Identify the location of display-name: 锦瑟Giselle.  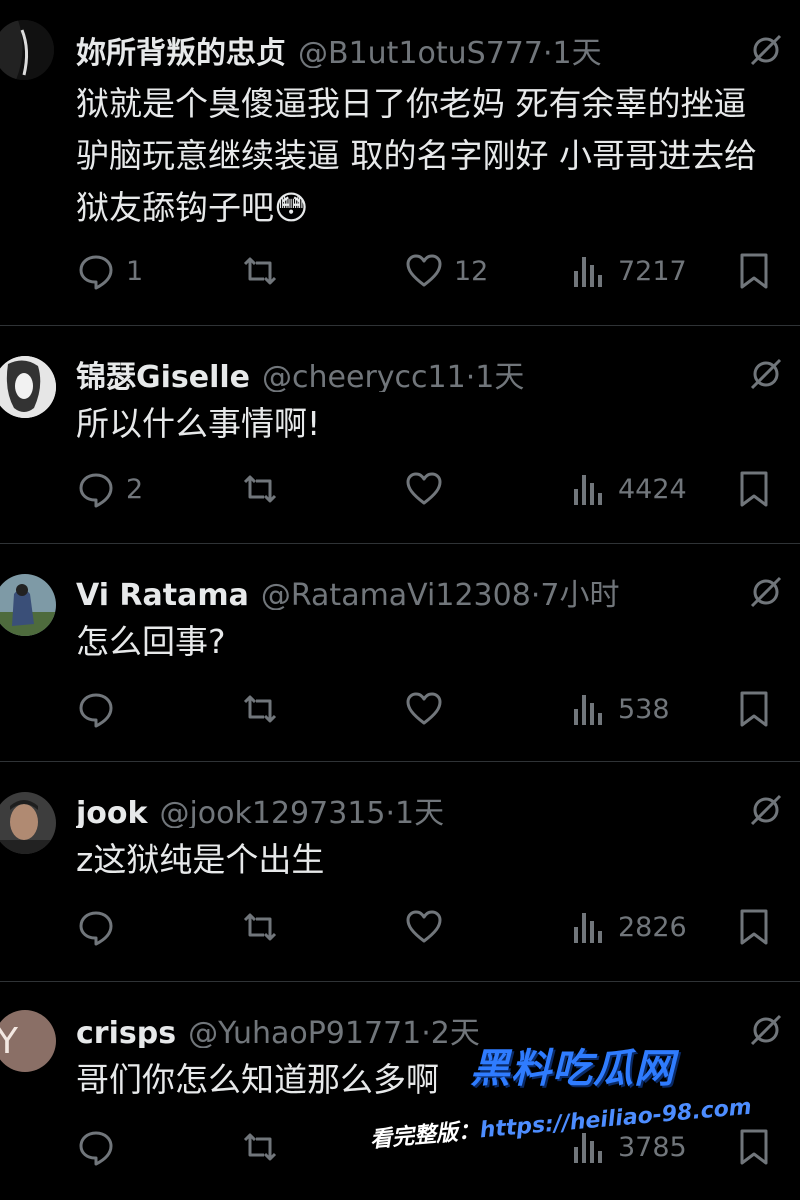
(163, 372).